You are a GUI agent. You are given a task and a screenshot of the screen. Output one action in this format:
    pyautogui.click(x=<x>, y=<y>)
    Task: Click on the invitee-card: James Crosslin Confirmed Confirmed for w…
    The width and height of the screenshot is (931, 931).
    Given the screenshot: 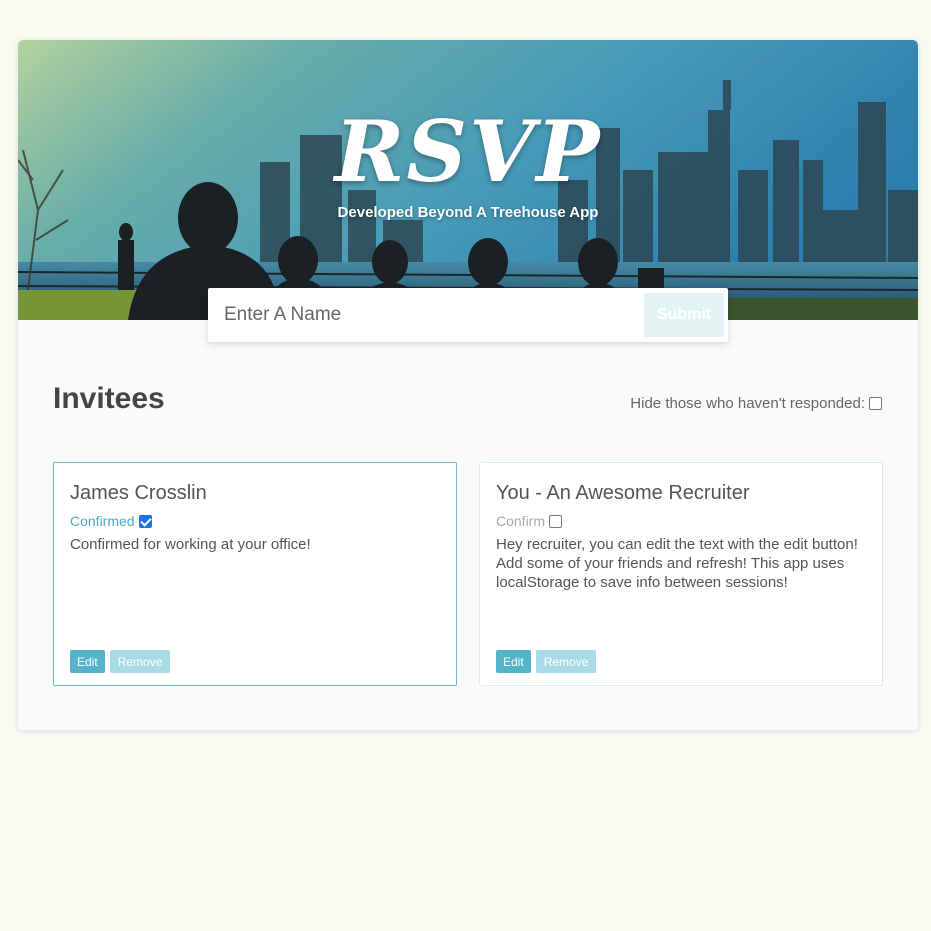 What is the action you would take?
    pyautogui.click(x=255, y=574)
    